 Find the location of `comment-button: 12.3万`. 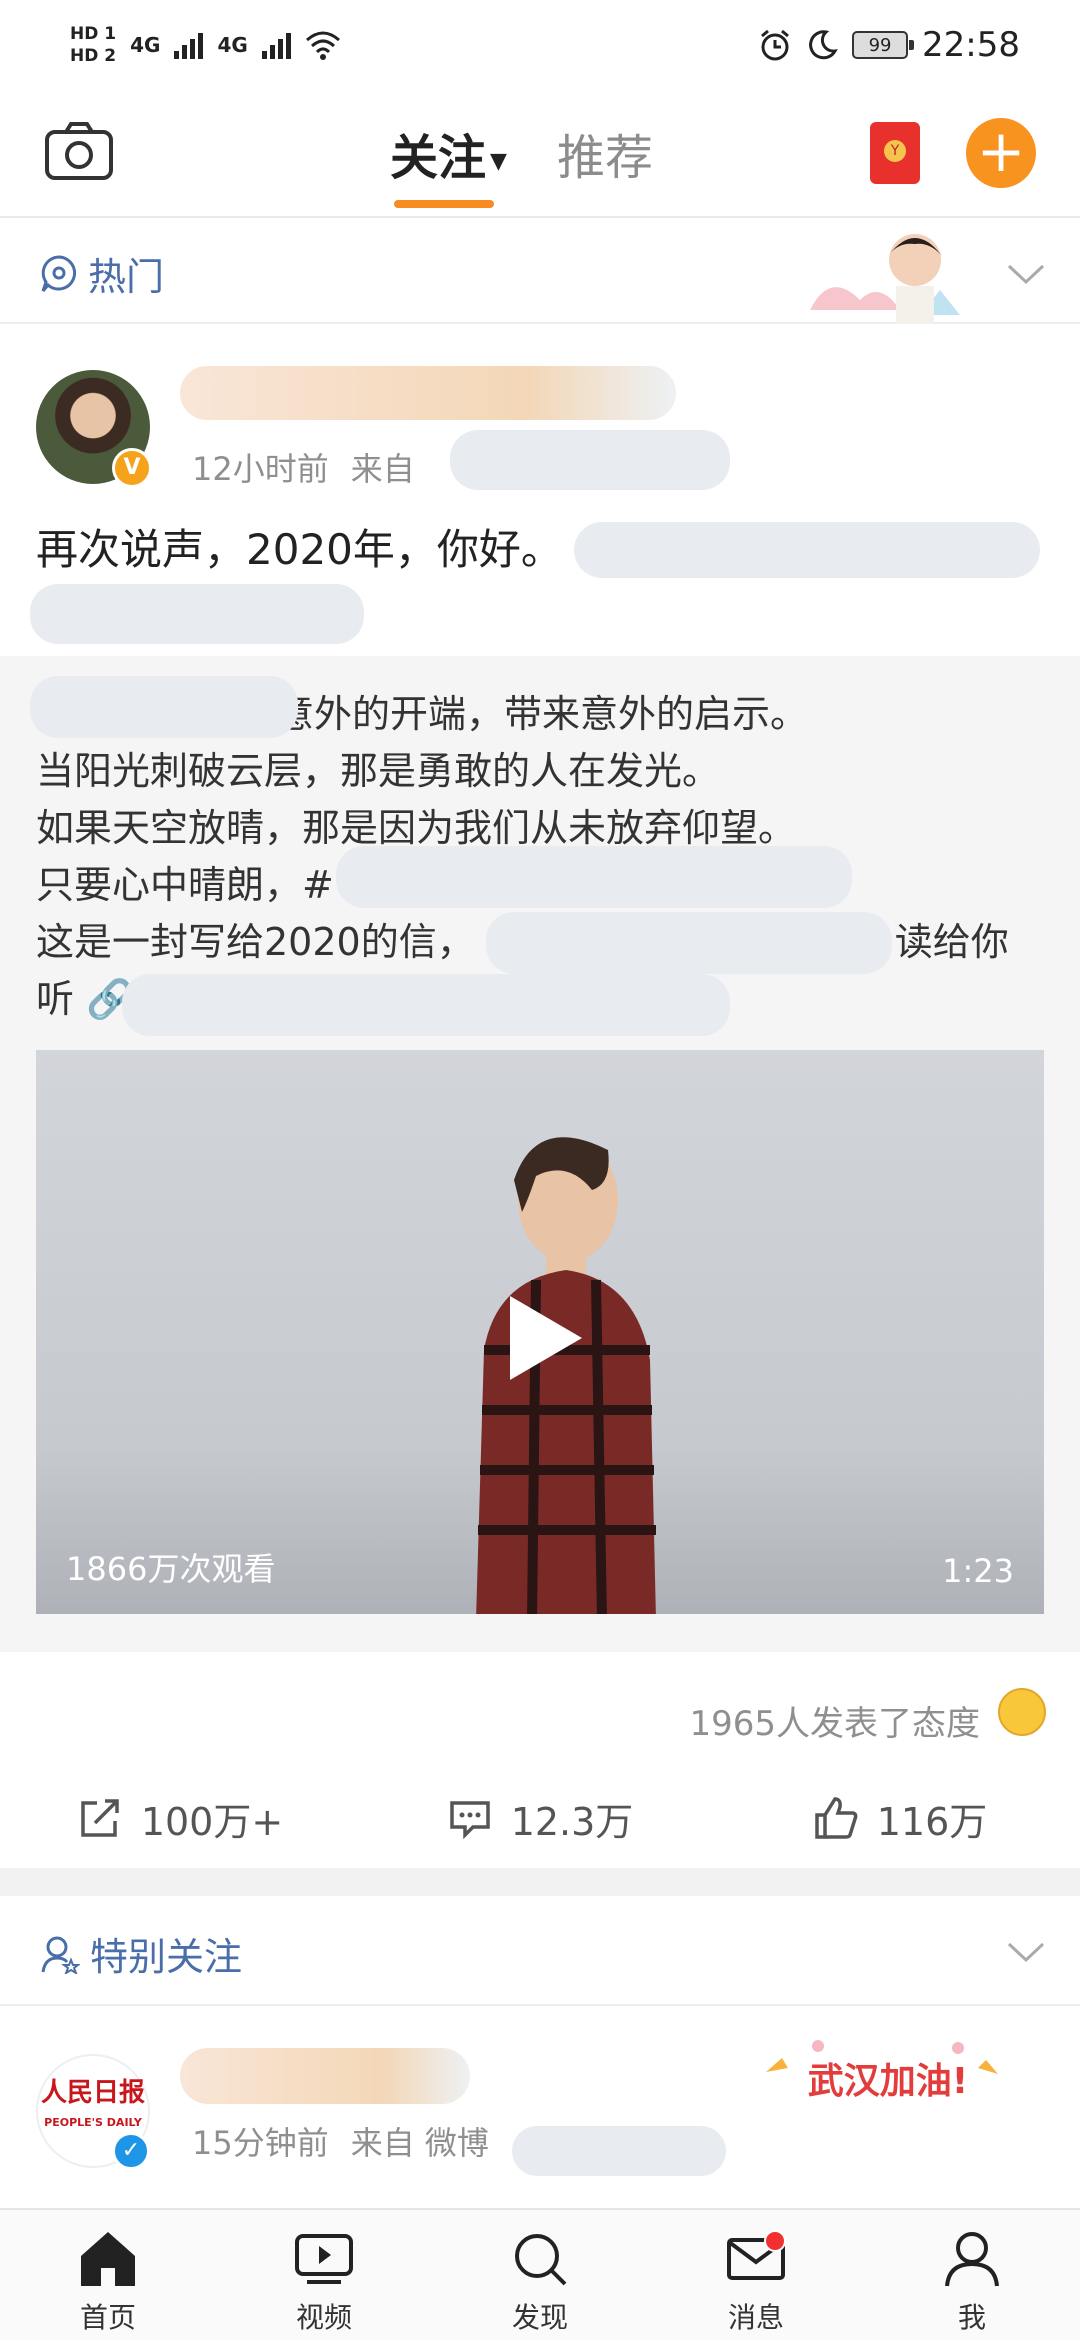

comment-button: 12.3万 is located at coordinates (540, 1818).